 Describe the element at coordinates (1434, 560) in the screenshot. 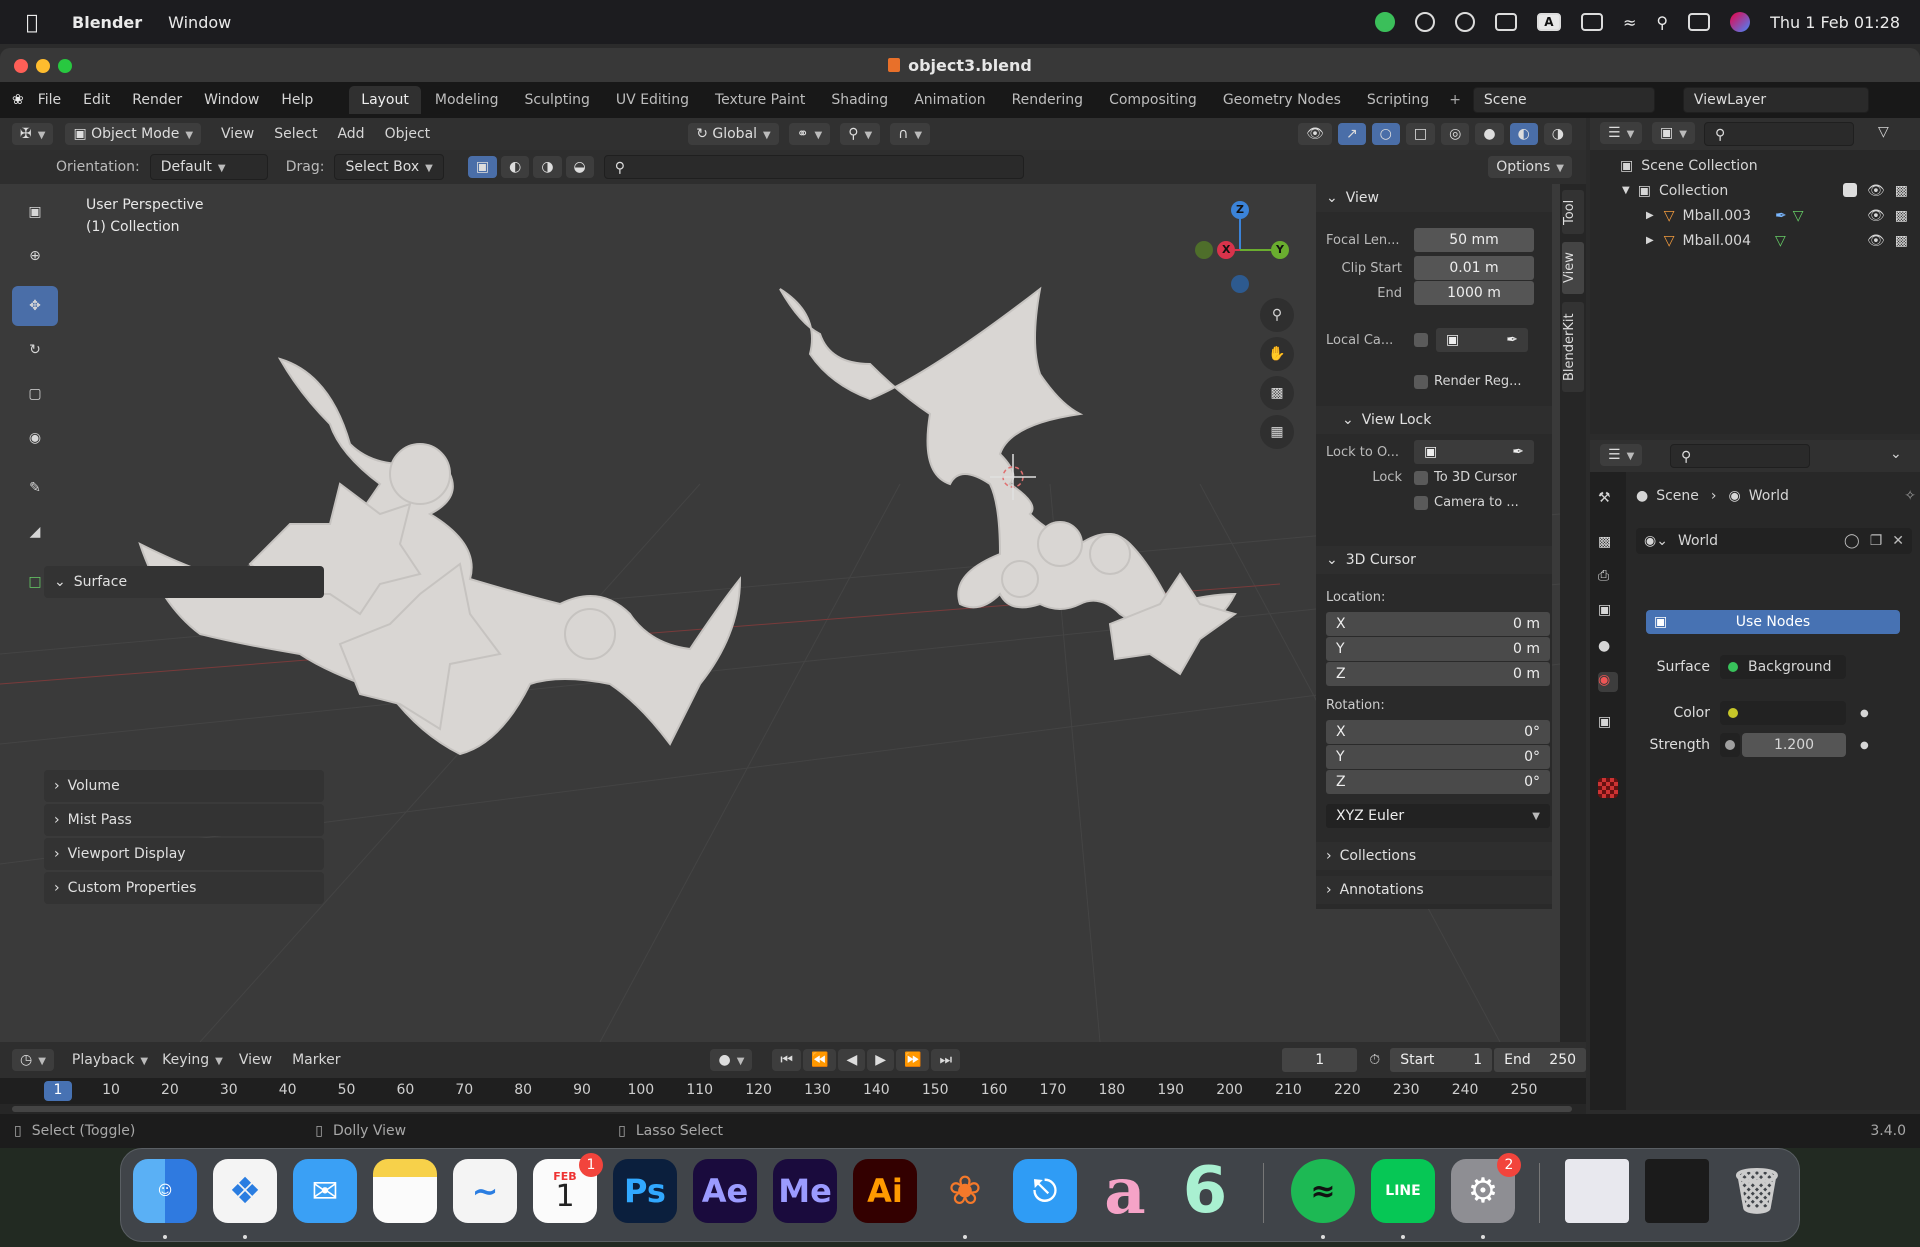

I see `3d-cursor-header: ⌄ 3D Cursor` at that location.